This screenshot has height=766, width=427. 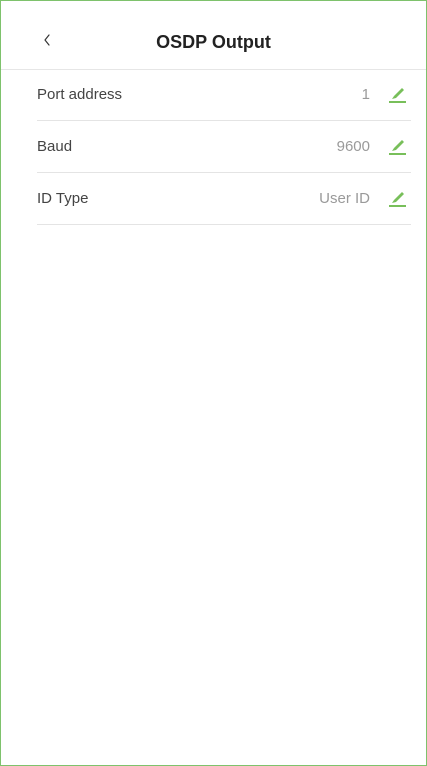 I want to click on setting-value: User ID, so click(x=344, y=198).